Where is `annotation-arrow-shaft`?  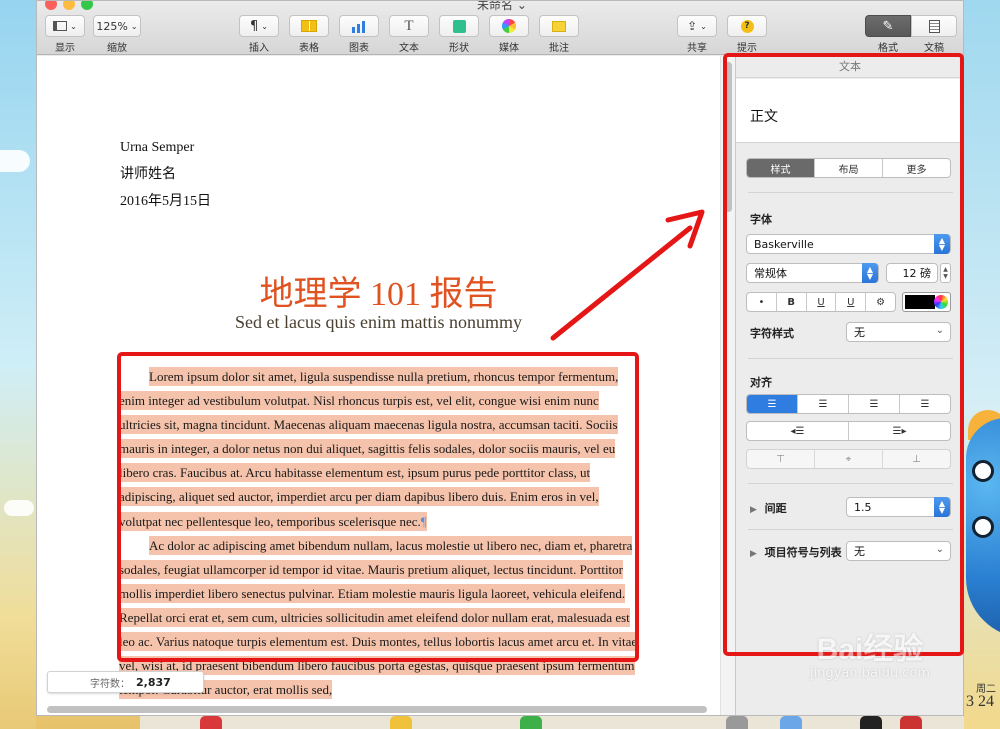
annotation-arrow-shaft is located at coordinates (621, 283).